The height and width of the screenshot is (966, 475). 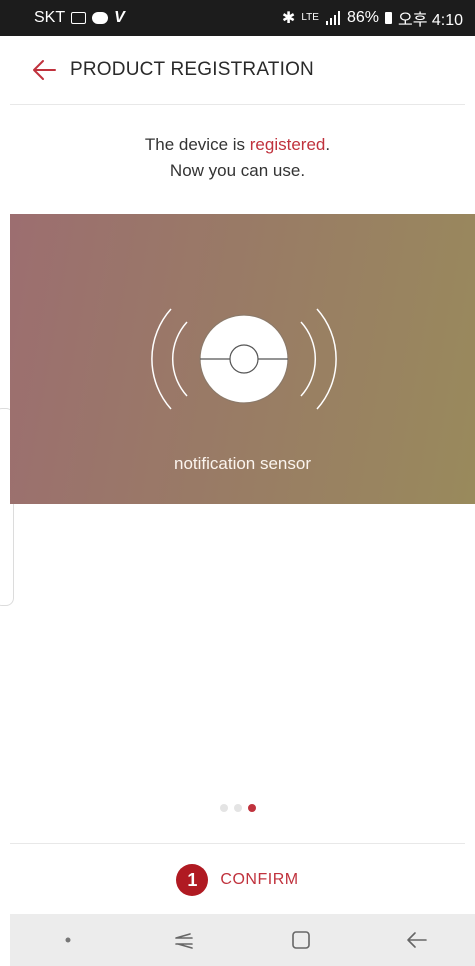 I want to click on home-button, so click(x=301, y=940).